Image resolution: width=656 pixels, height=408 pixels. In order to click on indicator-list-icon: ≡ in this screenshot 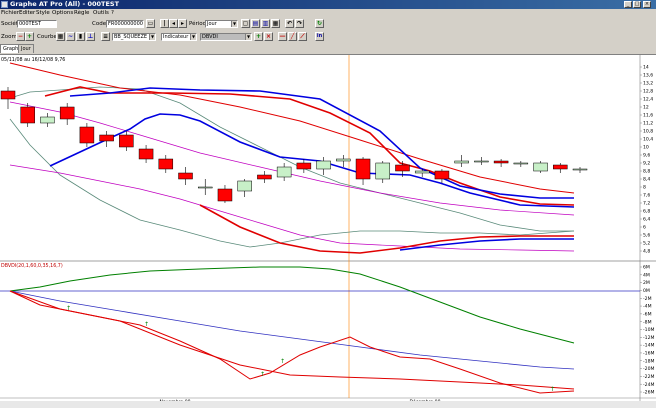, I will do `click(105, 36)`.